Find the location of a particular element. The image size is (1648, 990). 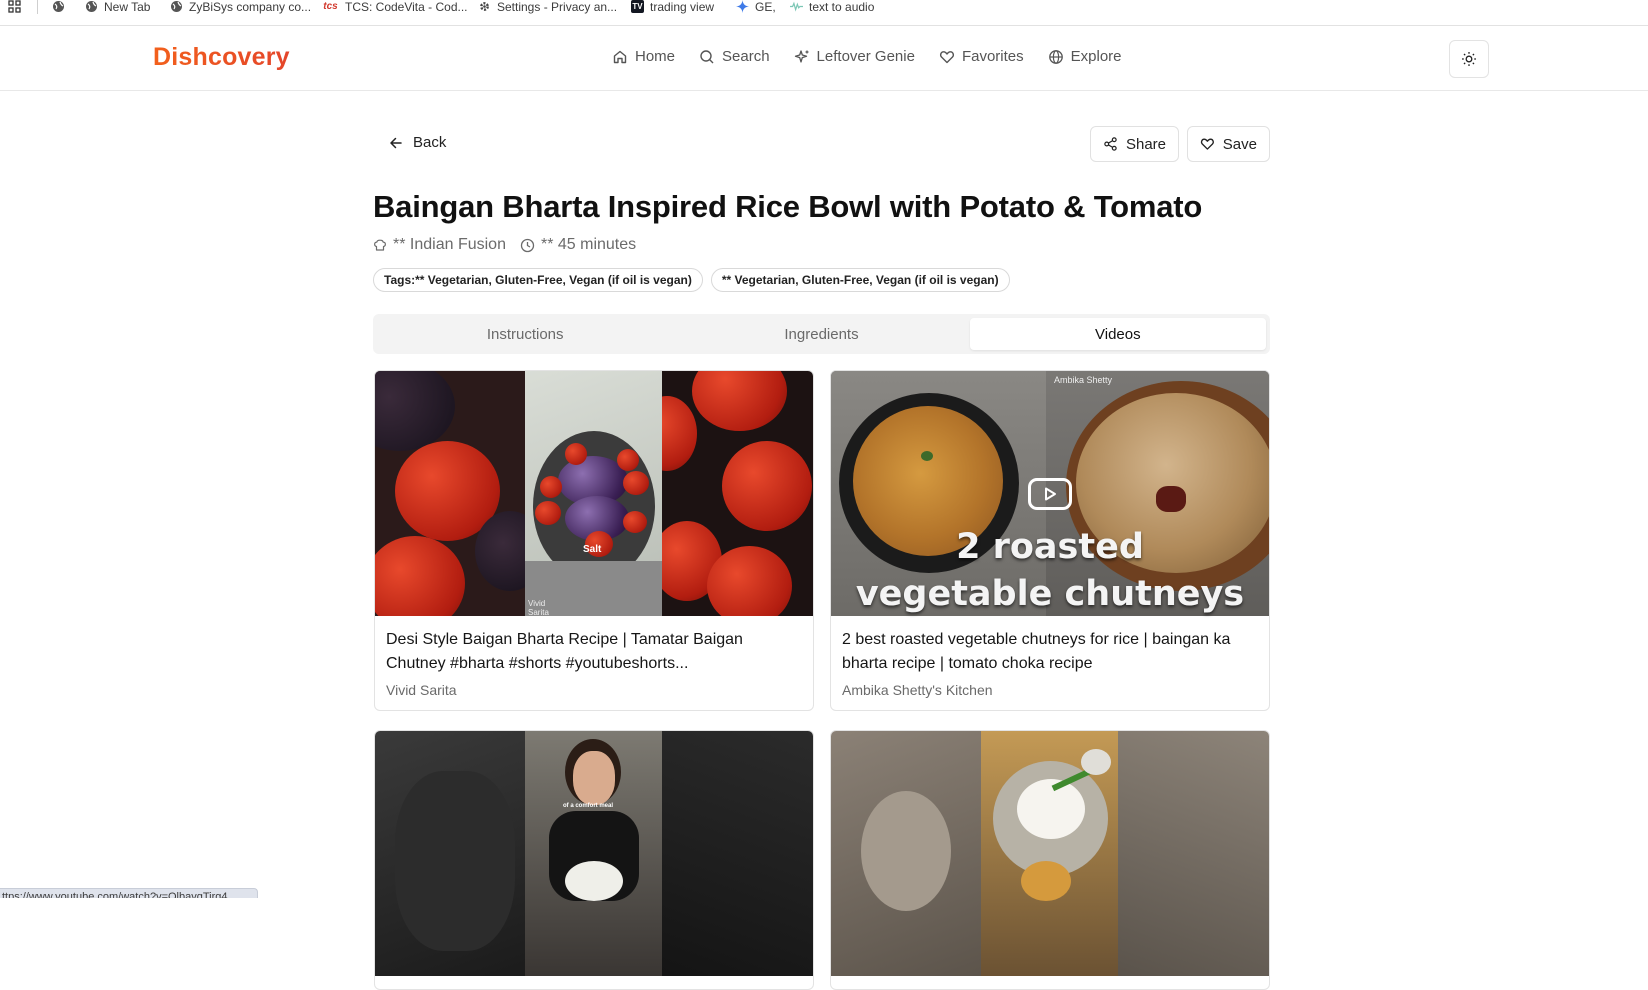

nav-search-label: Search is located at coordinates (746, 56).